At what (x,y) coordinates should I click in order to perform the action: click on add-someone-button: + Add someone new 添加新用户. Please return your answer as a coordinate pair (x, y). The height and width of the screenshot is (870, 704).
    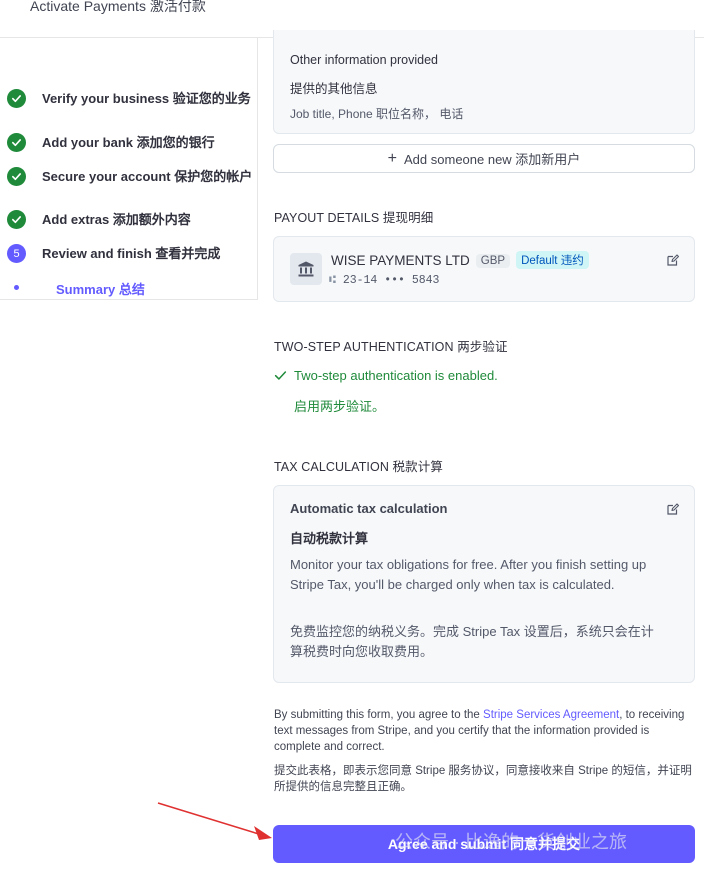
    Looking at the image, I should click on (484, 158).